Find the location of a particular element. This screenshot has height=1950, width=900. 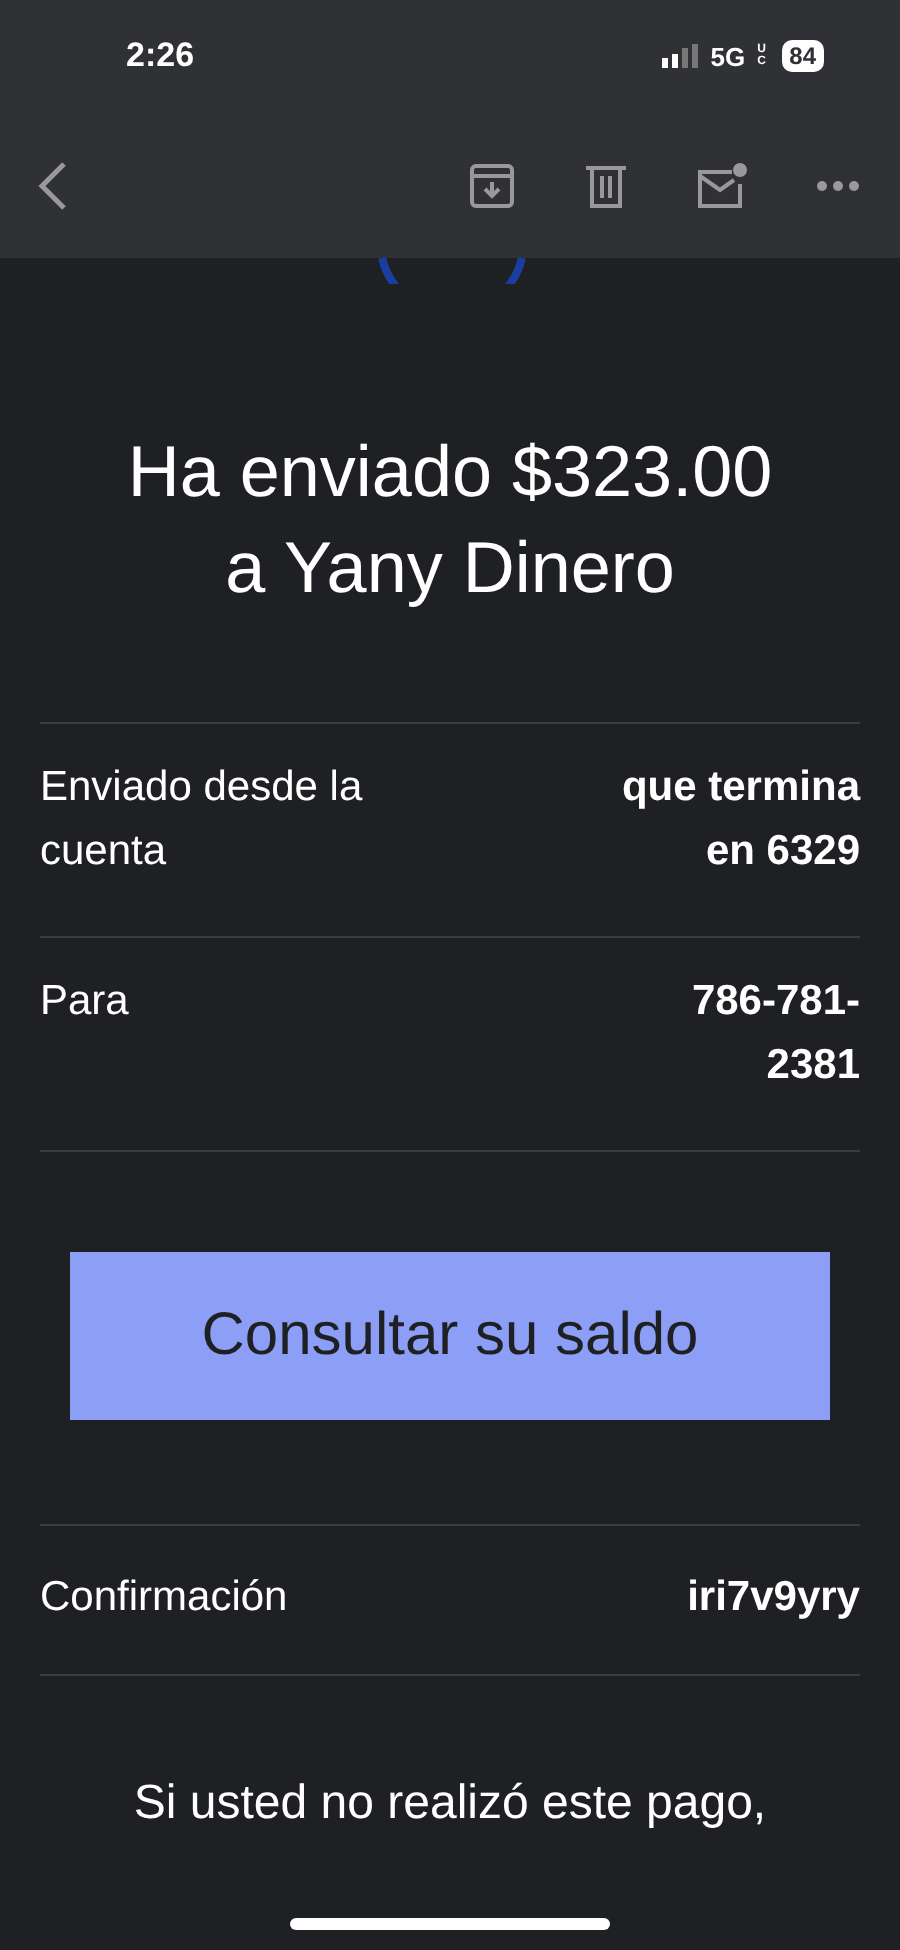

payment-title: Ha enviado $323.00 a Yany Dinero is located at coordinates (450, 520).